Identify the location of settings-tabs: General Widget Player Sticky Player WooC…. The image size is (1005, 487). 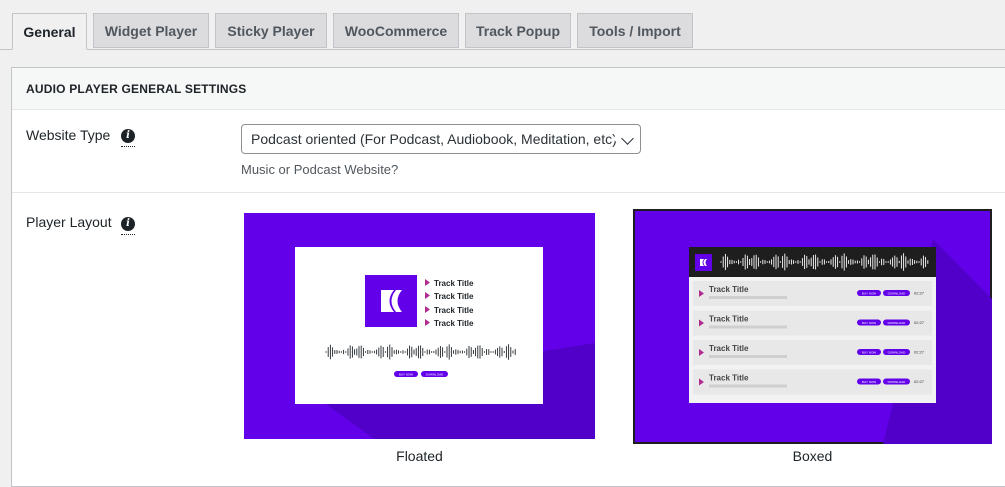
(502, 25).